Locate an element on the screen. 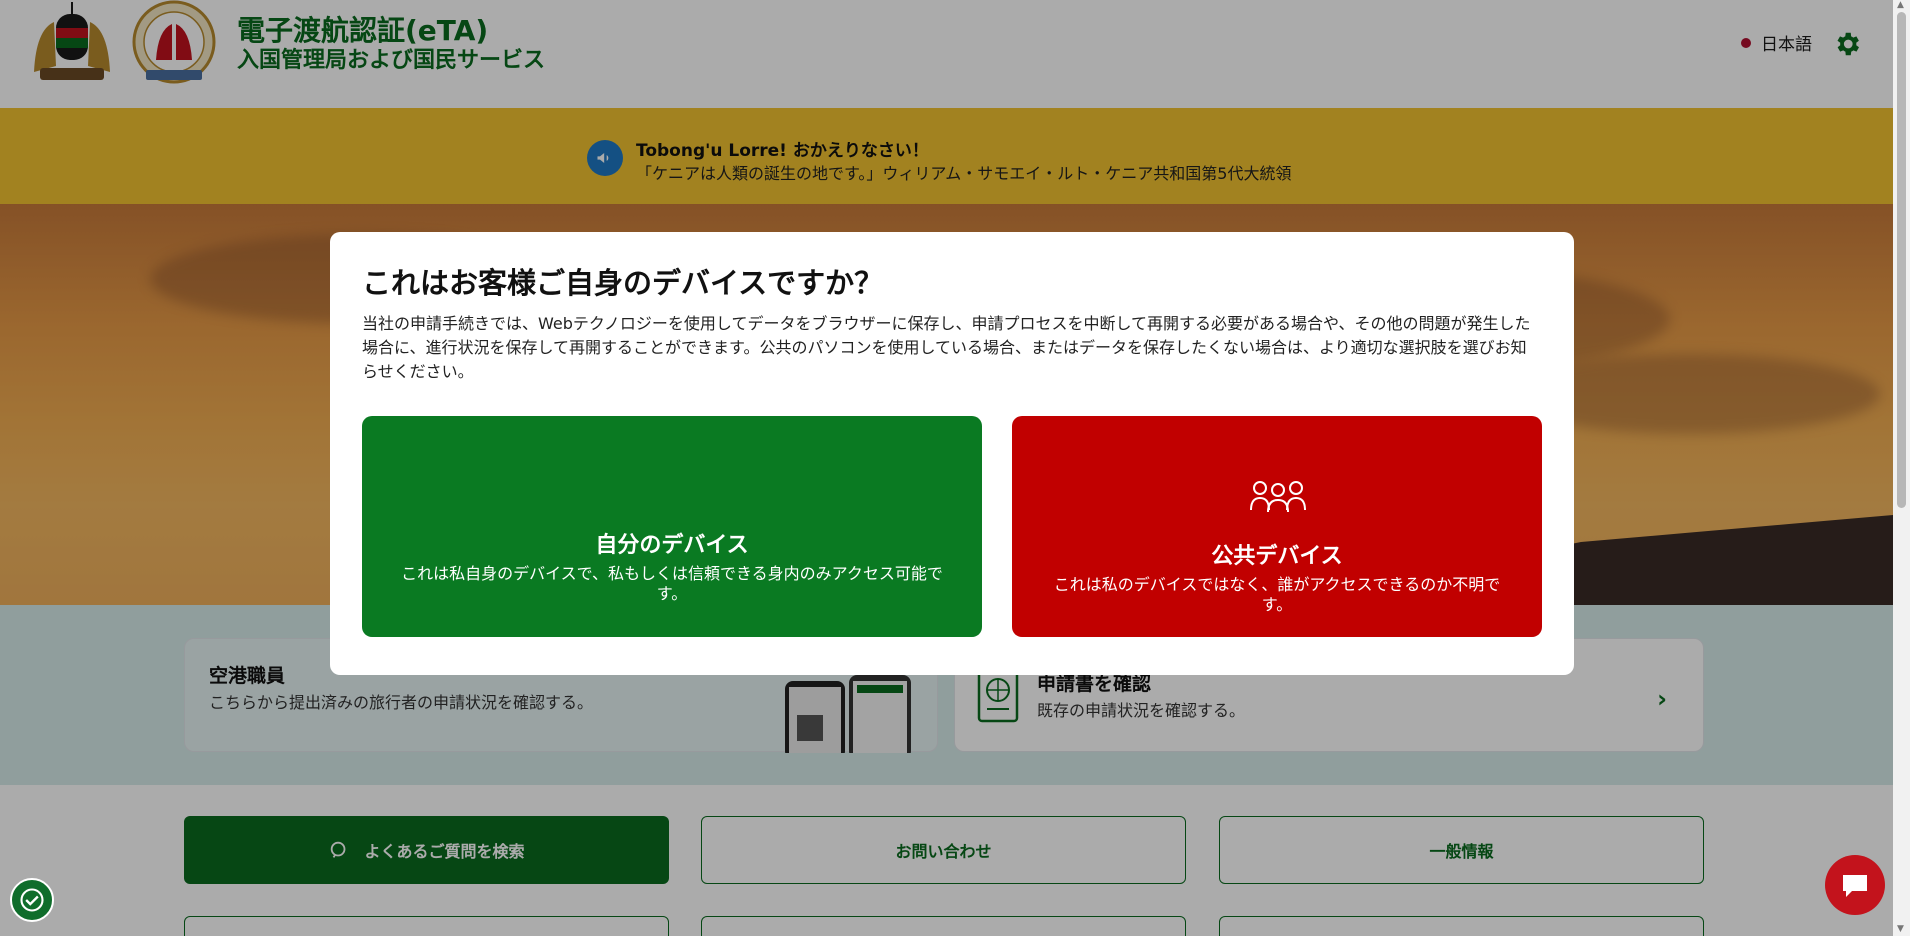 This screenshot has width=1910, height=936. dialog-title: これはお客様ご自身のデバイスですか？ is located at coordinates (623, 283).